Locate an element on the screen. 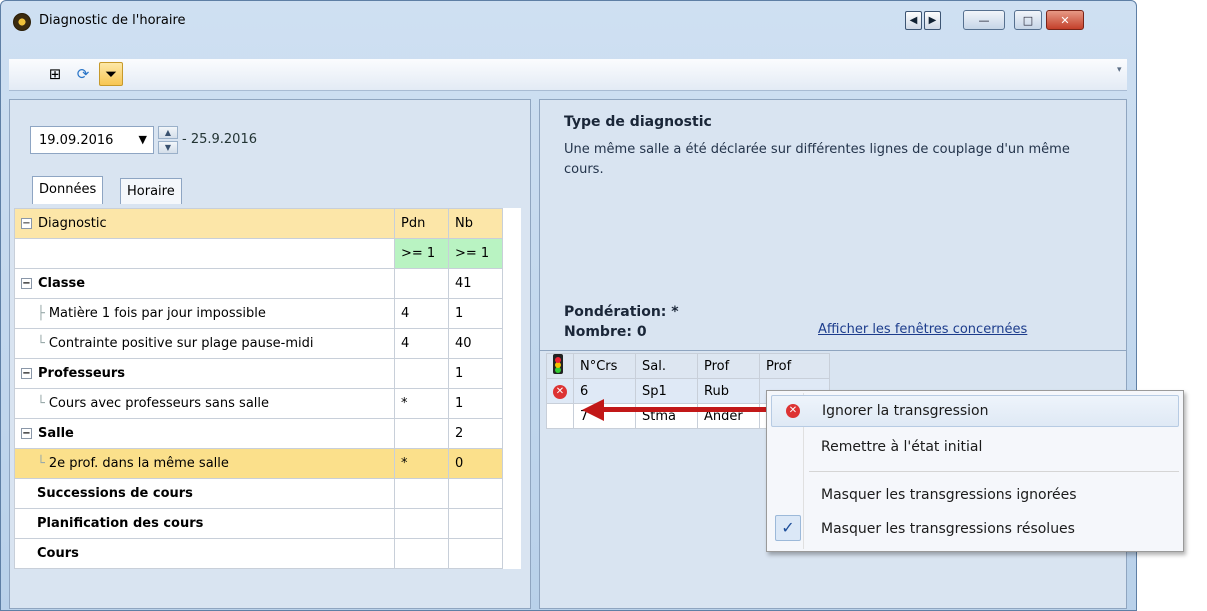 Image resolution: width=1207 pixels, height=611 pixels. close-button: ✕ is located at coordinates (1065, 20).